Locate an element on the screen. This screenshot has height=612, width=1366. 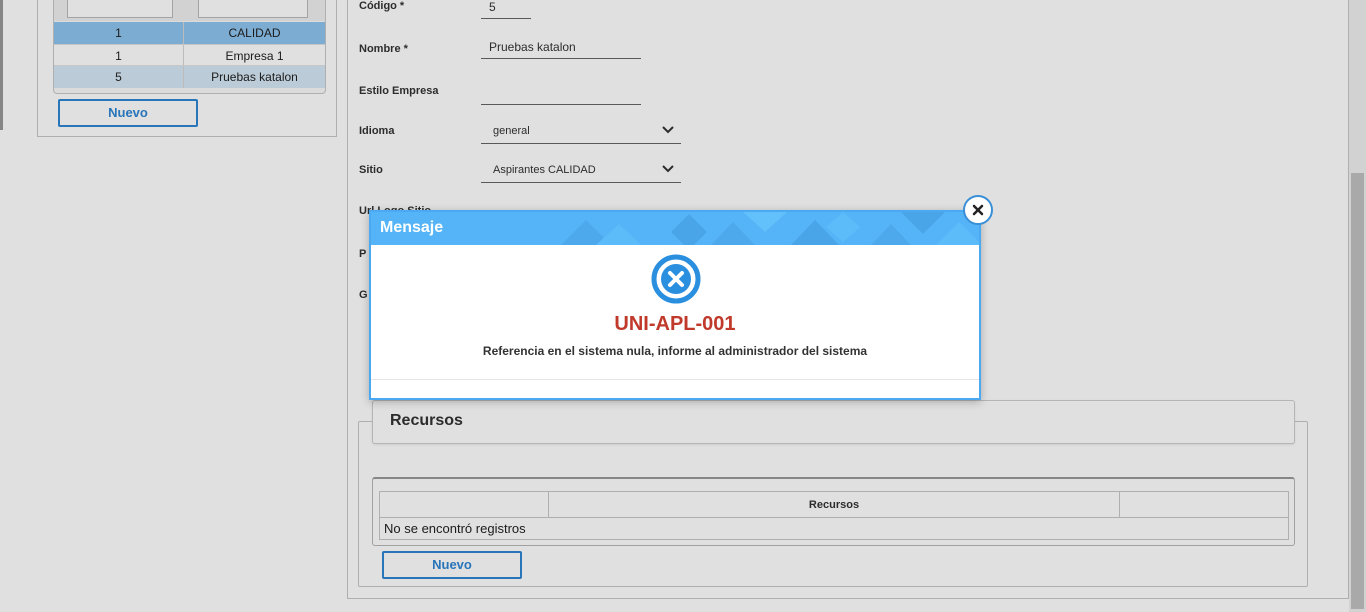
dialog-header: Mensaje is located at coordinates (675, 228).